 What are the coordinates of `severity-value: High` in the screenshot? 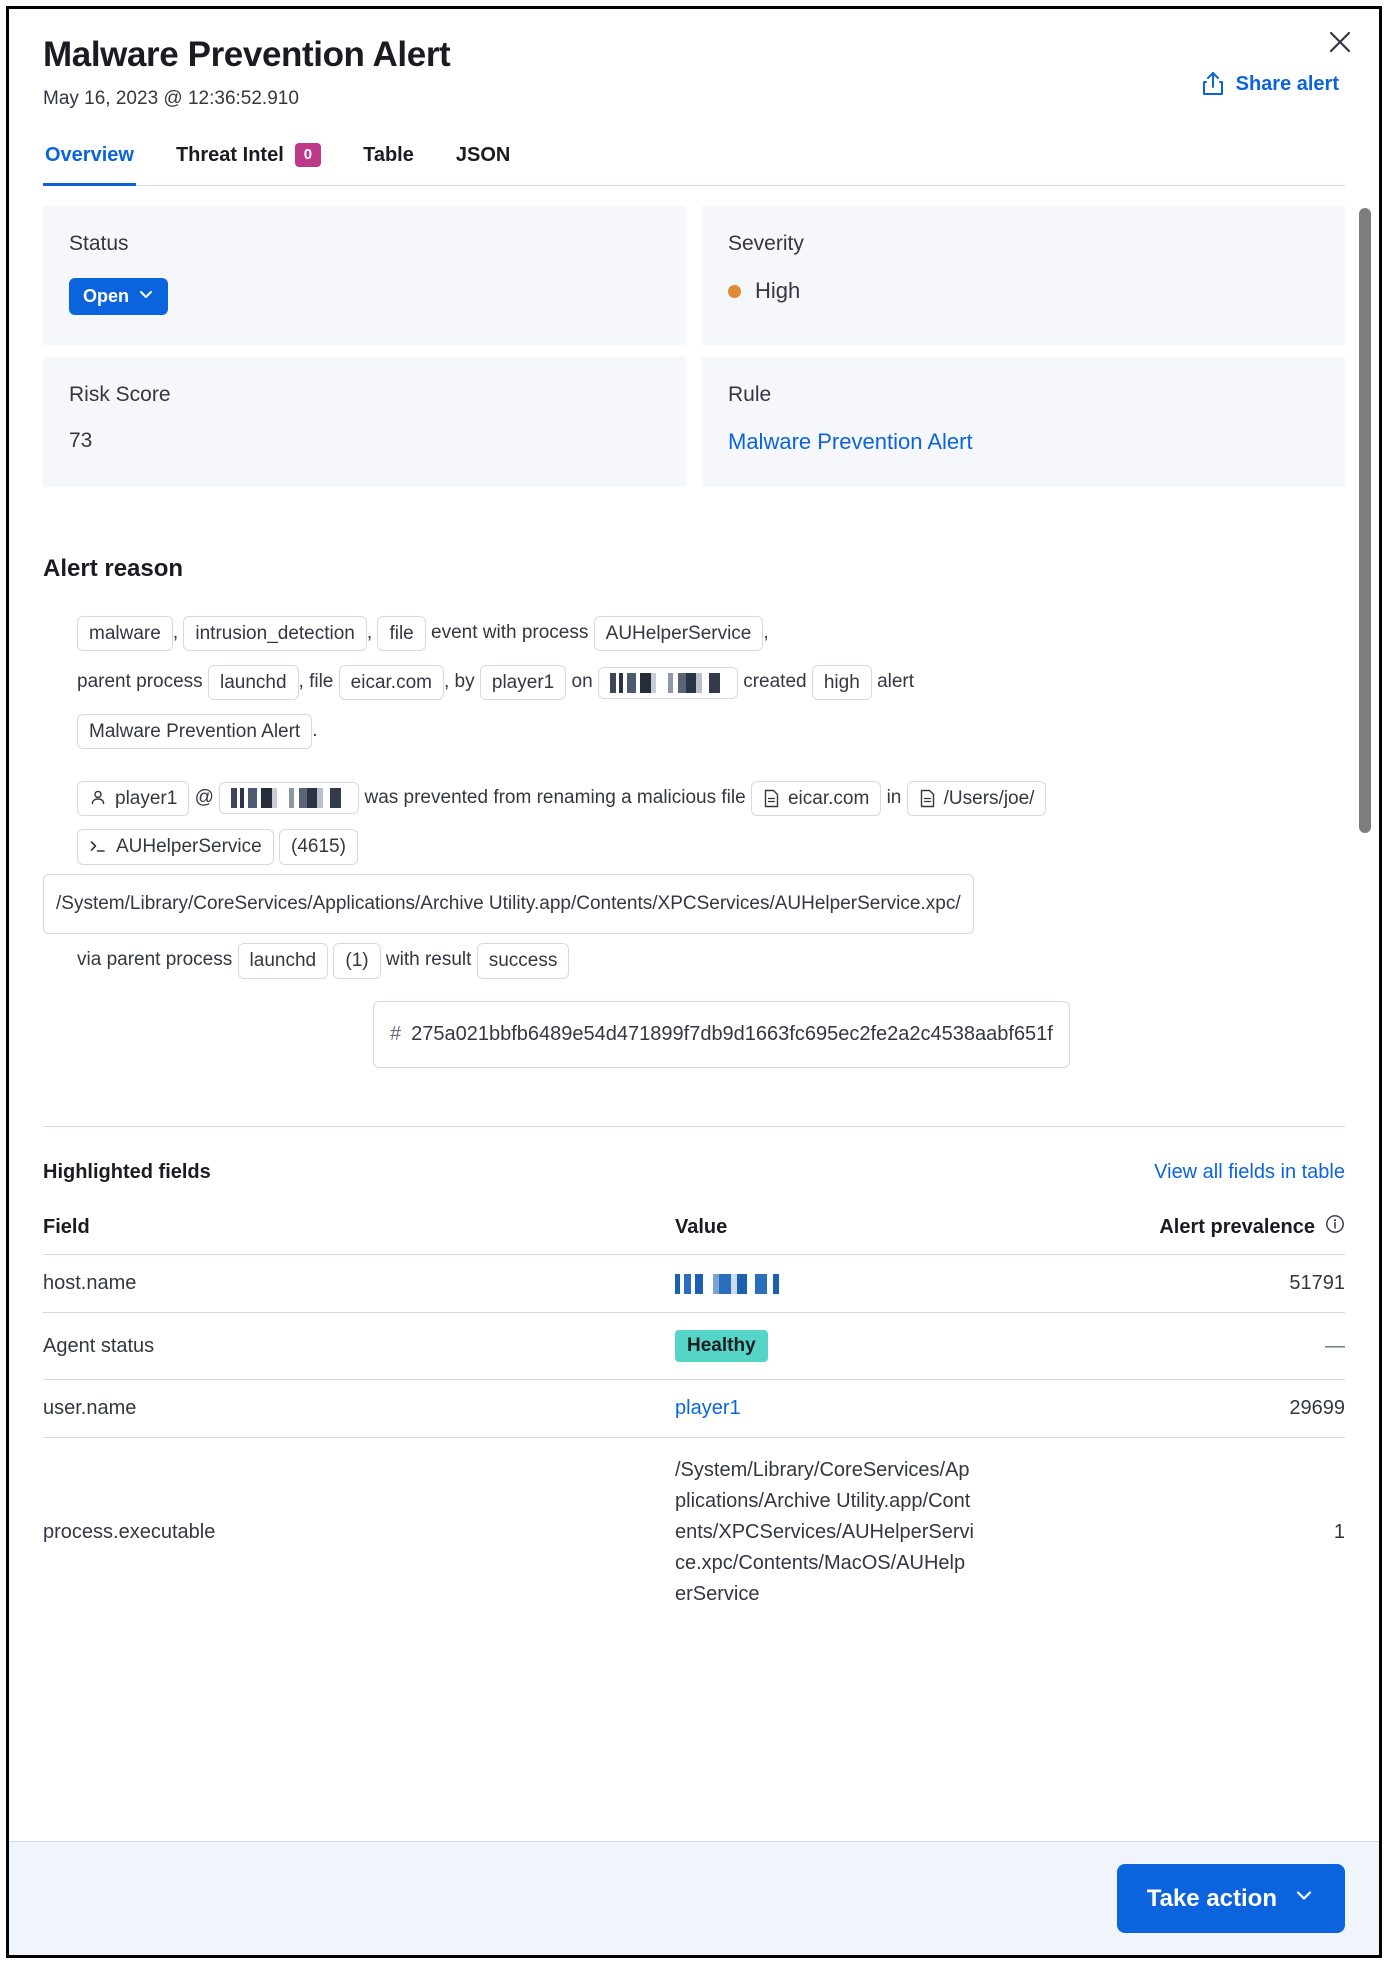 It's located at (778, 291).